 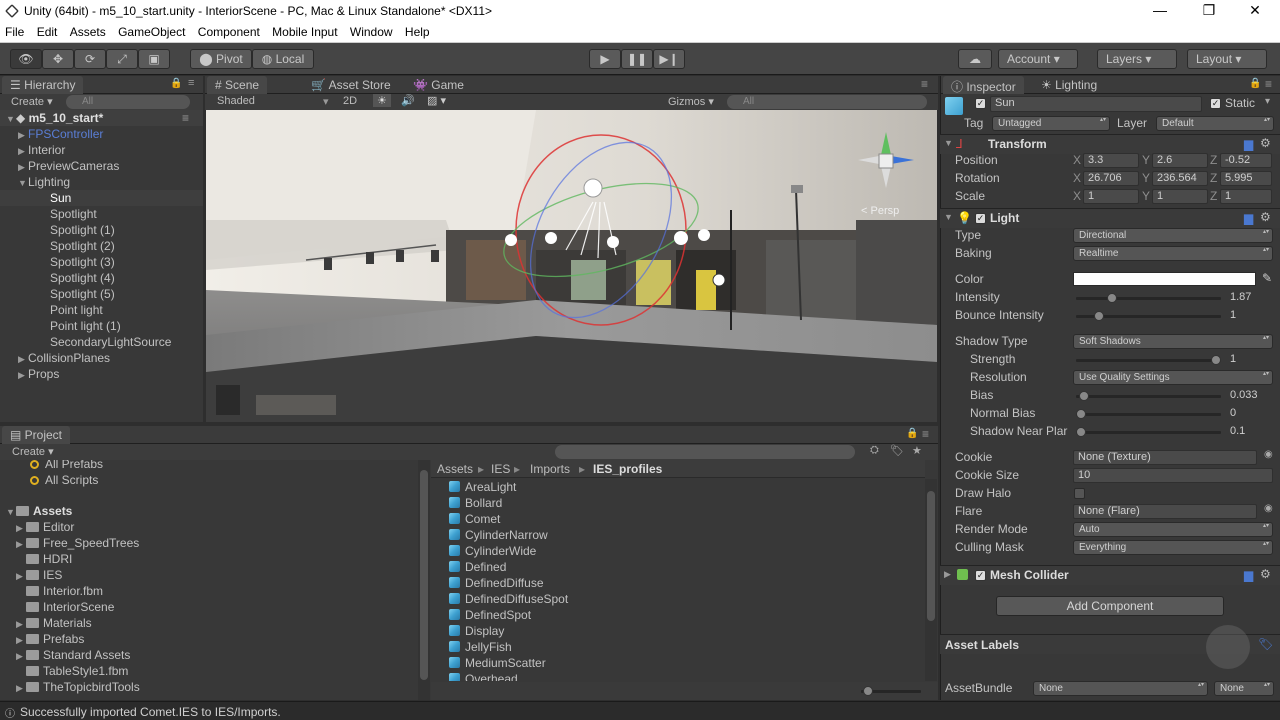 I want to click on project-file: MediumScatter, so click(x=497, y=663).